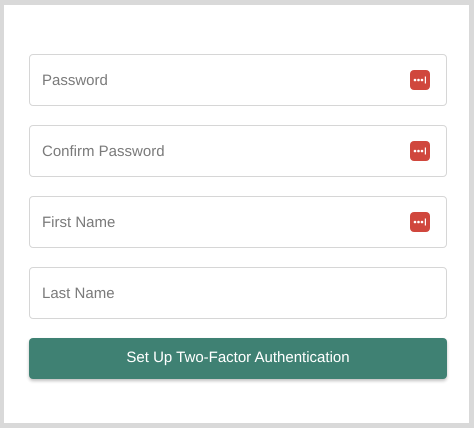 This screenshot has height=428, width=474. Describe the element at coordinates (238, 80) in the screenshot. I see `text-field: Password` at that location.